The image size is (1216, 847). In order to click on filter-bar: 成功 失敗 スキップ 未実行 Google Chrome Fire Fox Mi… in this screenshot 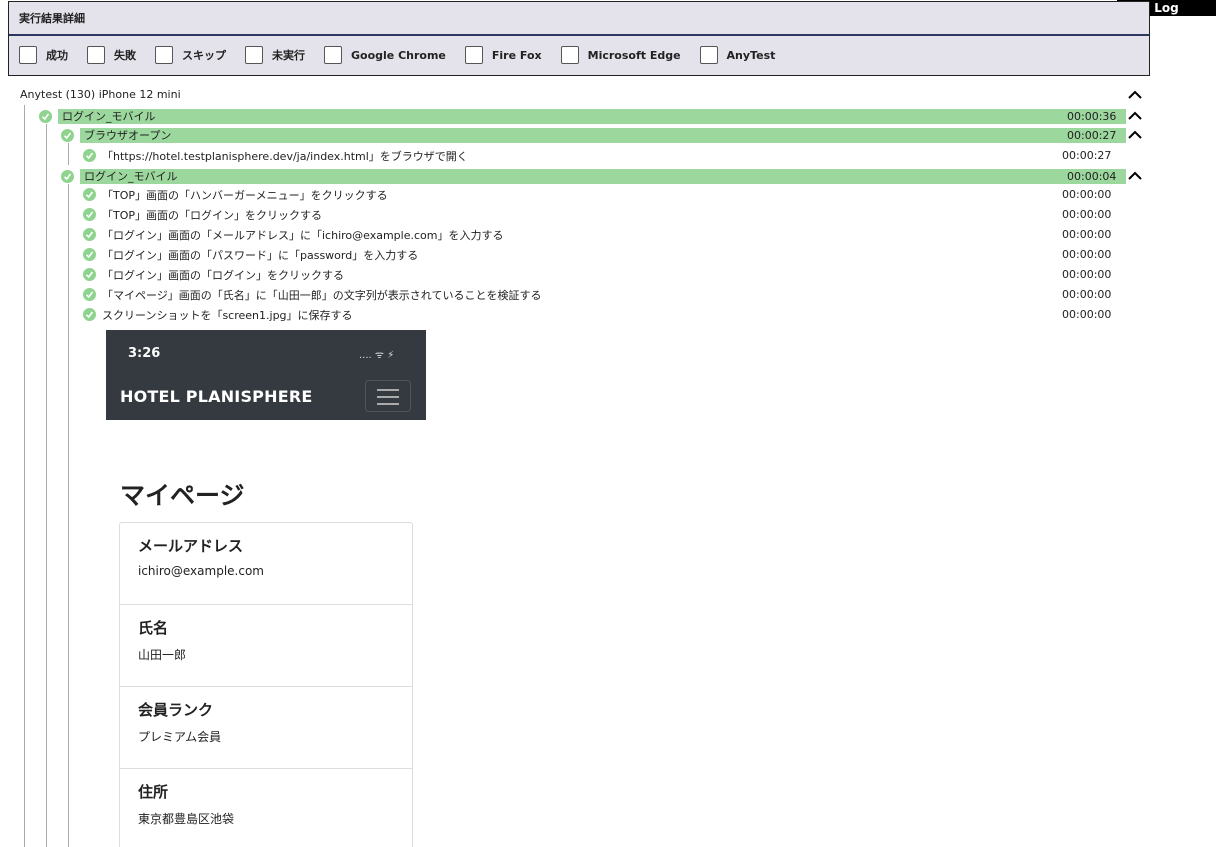, I will do `click(579, 55)`.